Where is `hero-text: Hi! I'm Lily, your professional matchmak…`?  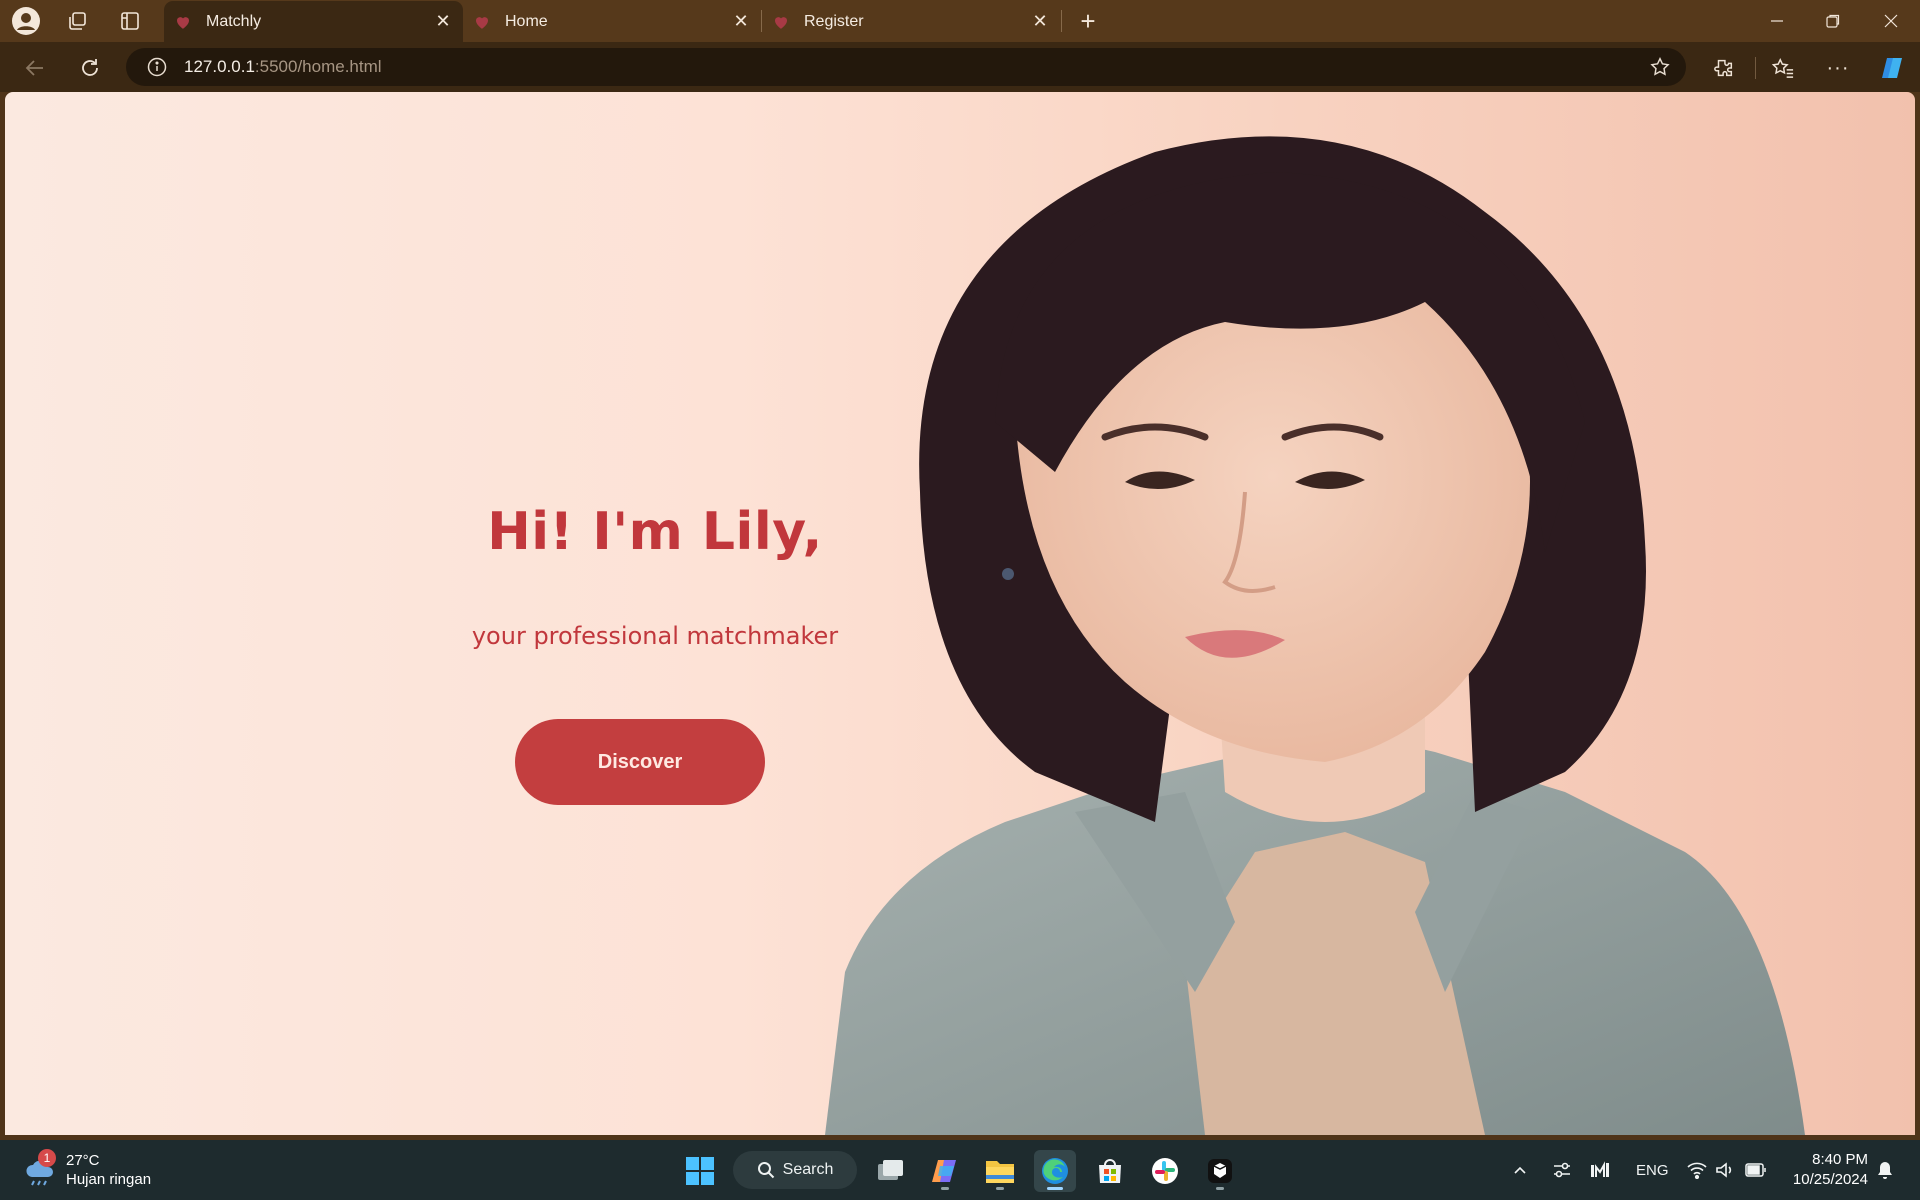 hero-text: Hi! I'm Lily, your professional matchmak… is located at coordinates (655, 576).